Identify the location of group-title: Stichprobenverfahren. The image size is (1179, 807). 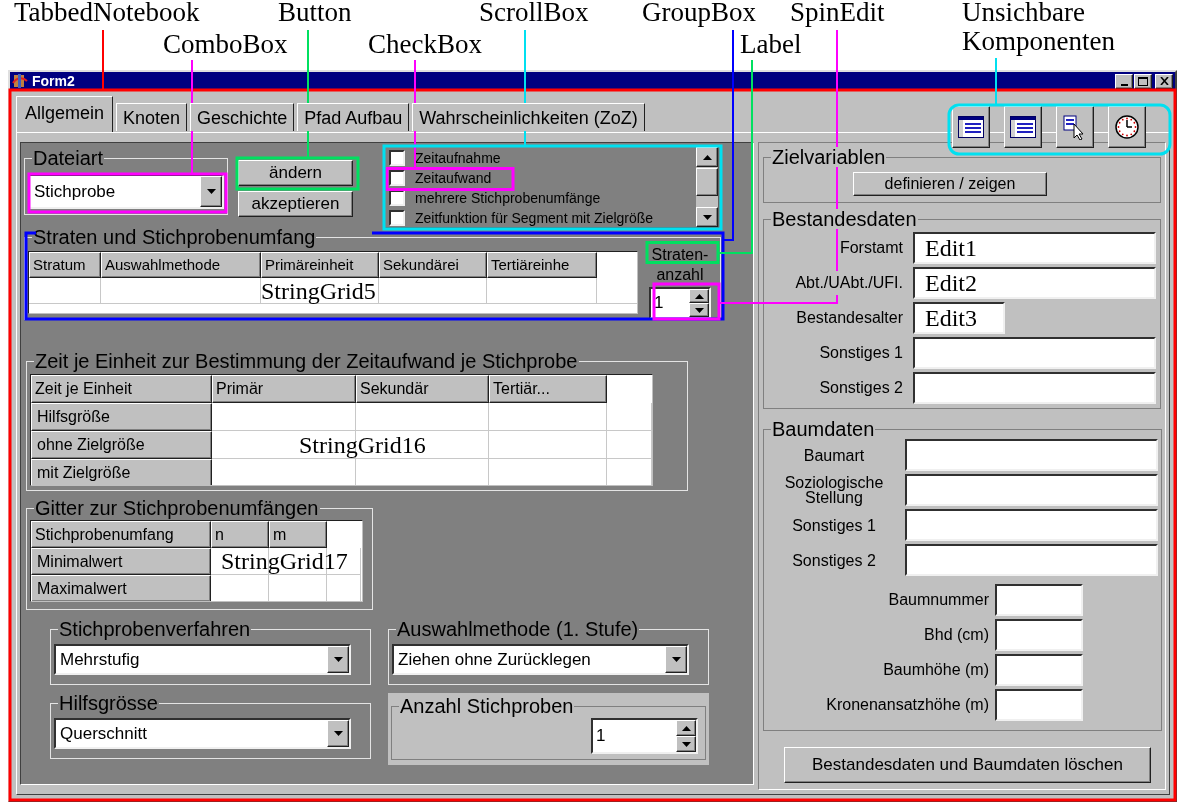
(155, 629).